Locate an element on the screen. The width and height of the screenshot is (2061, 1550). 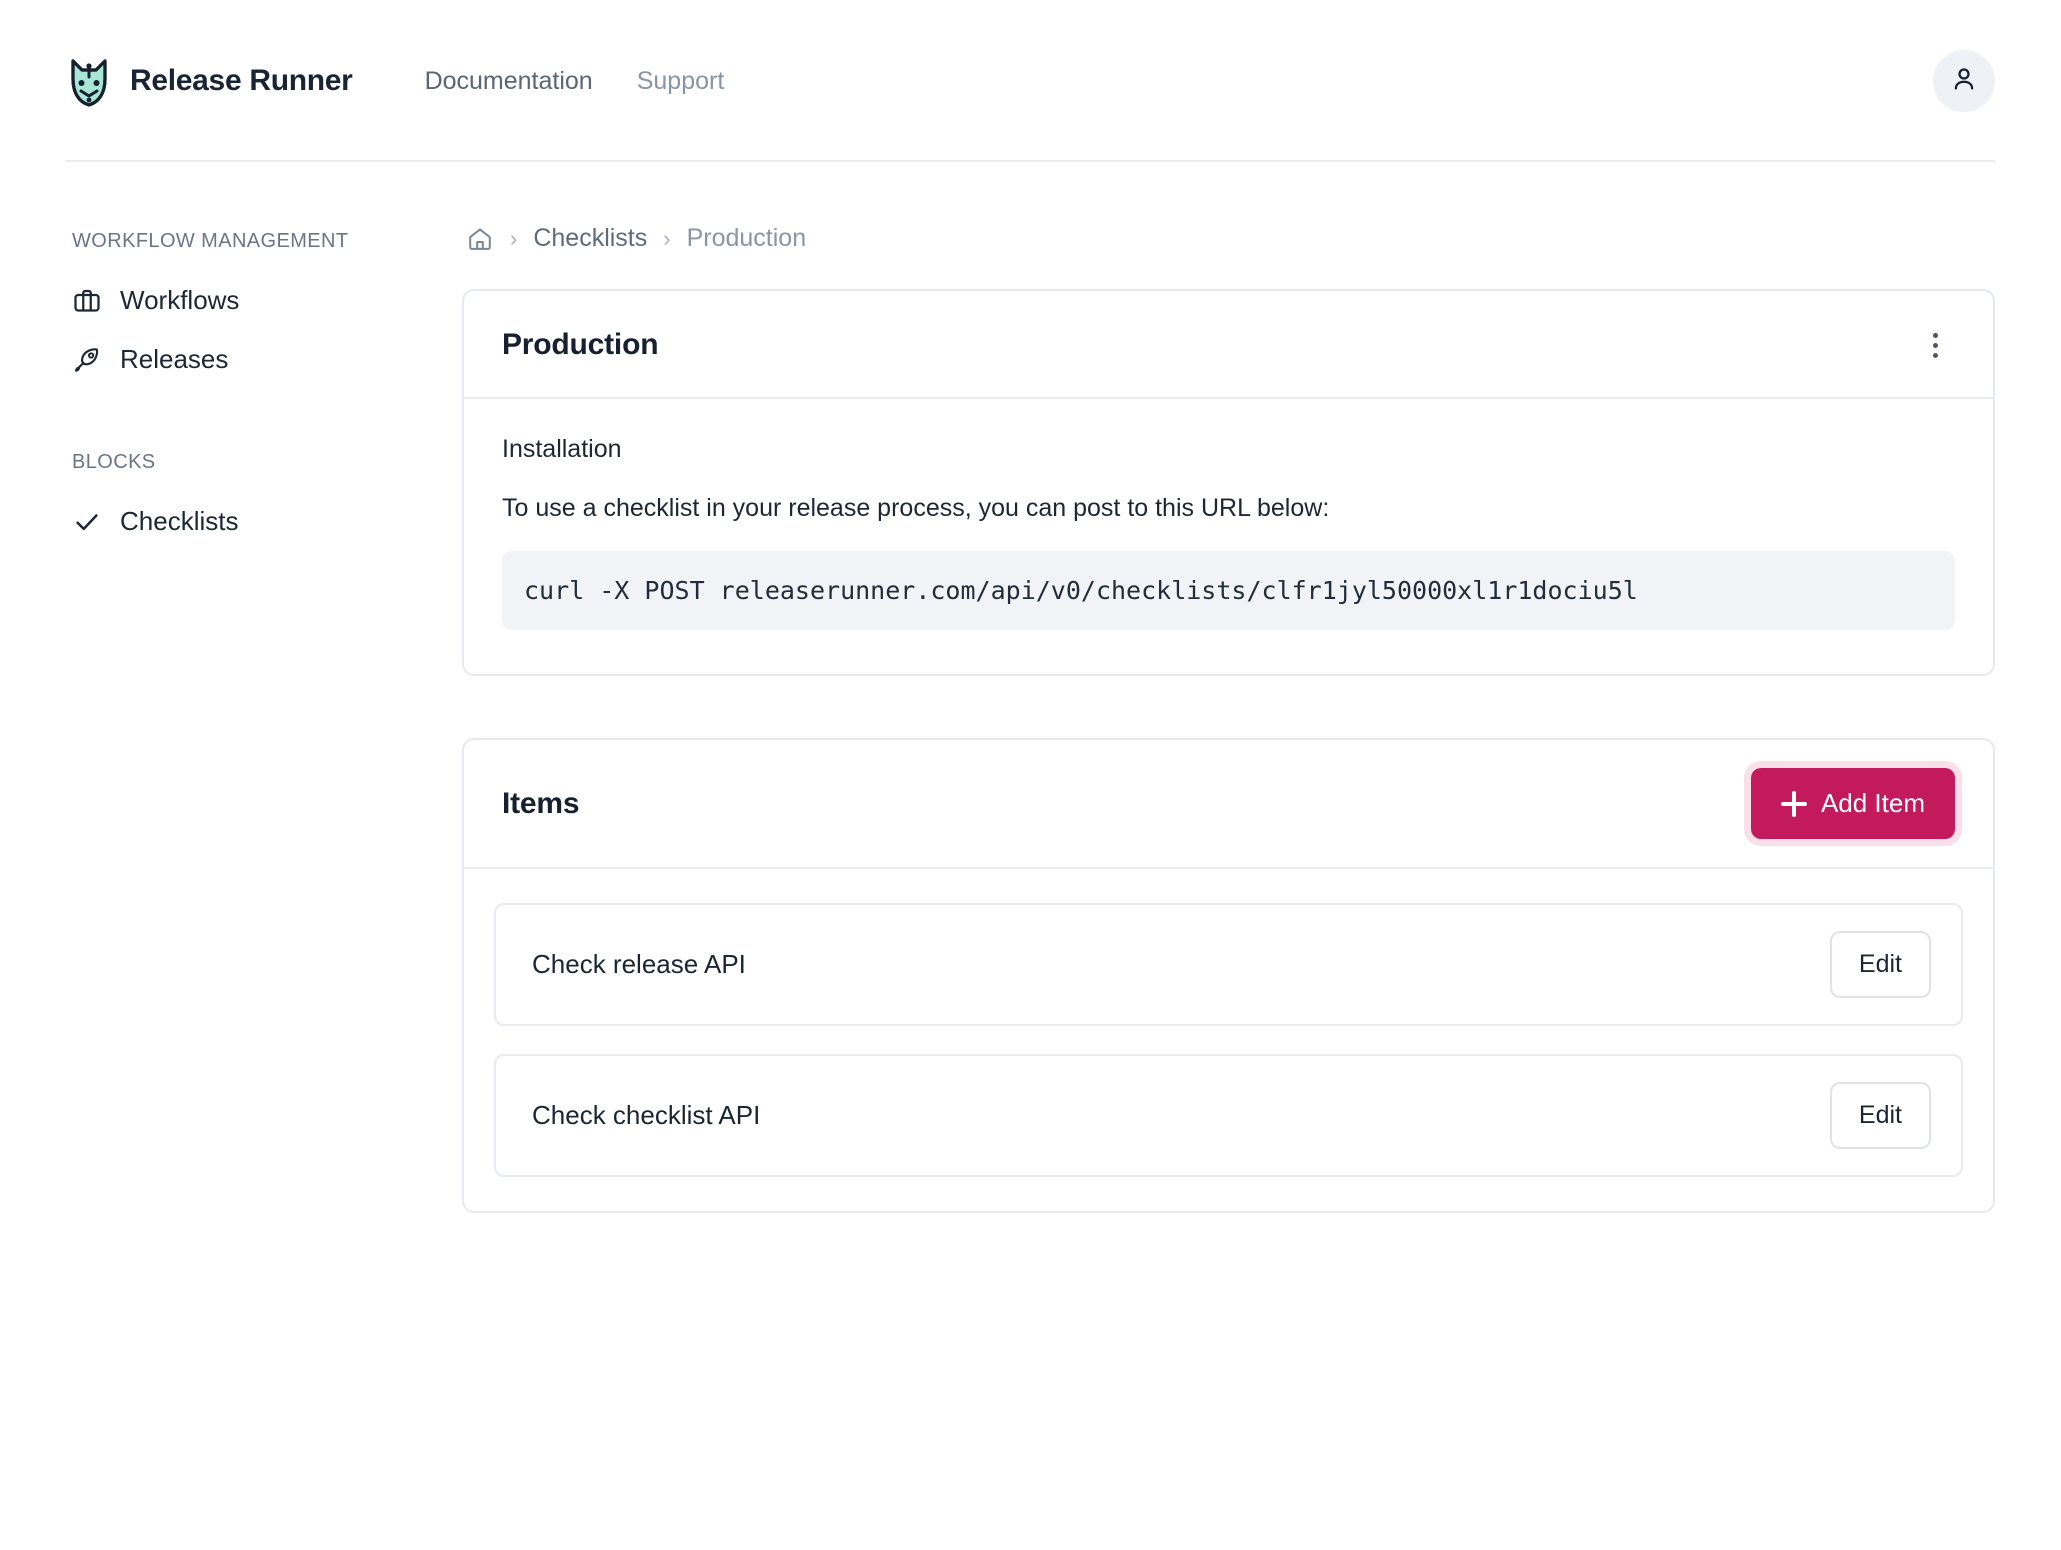
home-icon is located at coordinates (480, 239).